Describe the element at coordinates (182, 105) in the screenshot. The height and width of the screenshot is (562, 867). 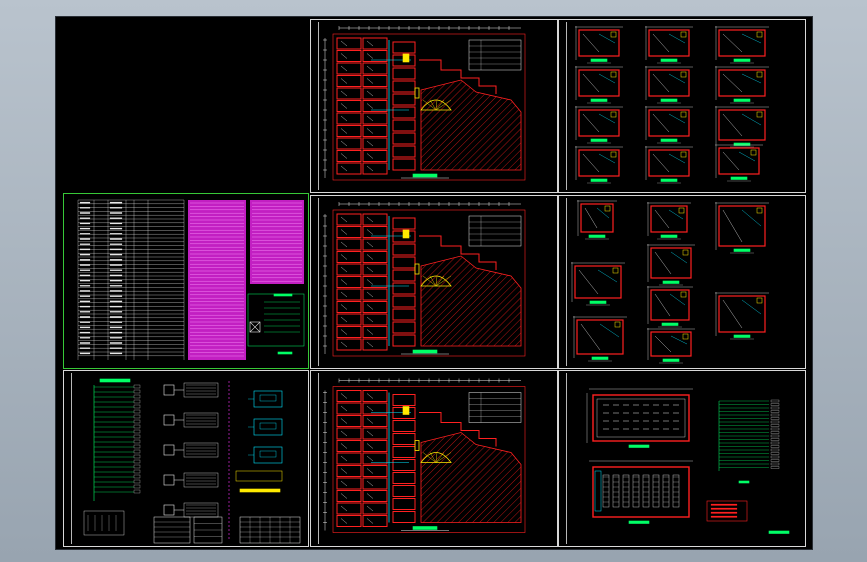
I see `sheet-blank` at that location.